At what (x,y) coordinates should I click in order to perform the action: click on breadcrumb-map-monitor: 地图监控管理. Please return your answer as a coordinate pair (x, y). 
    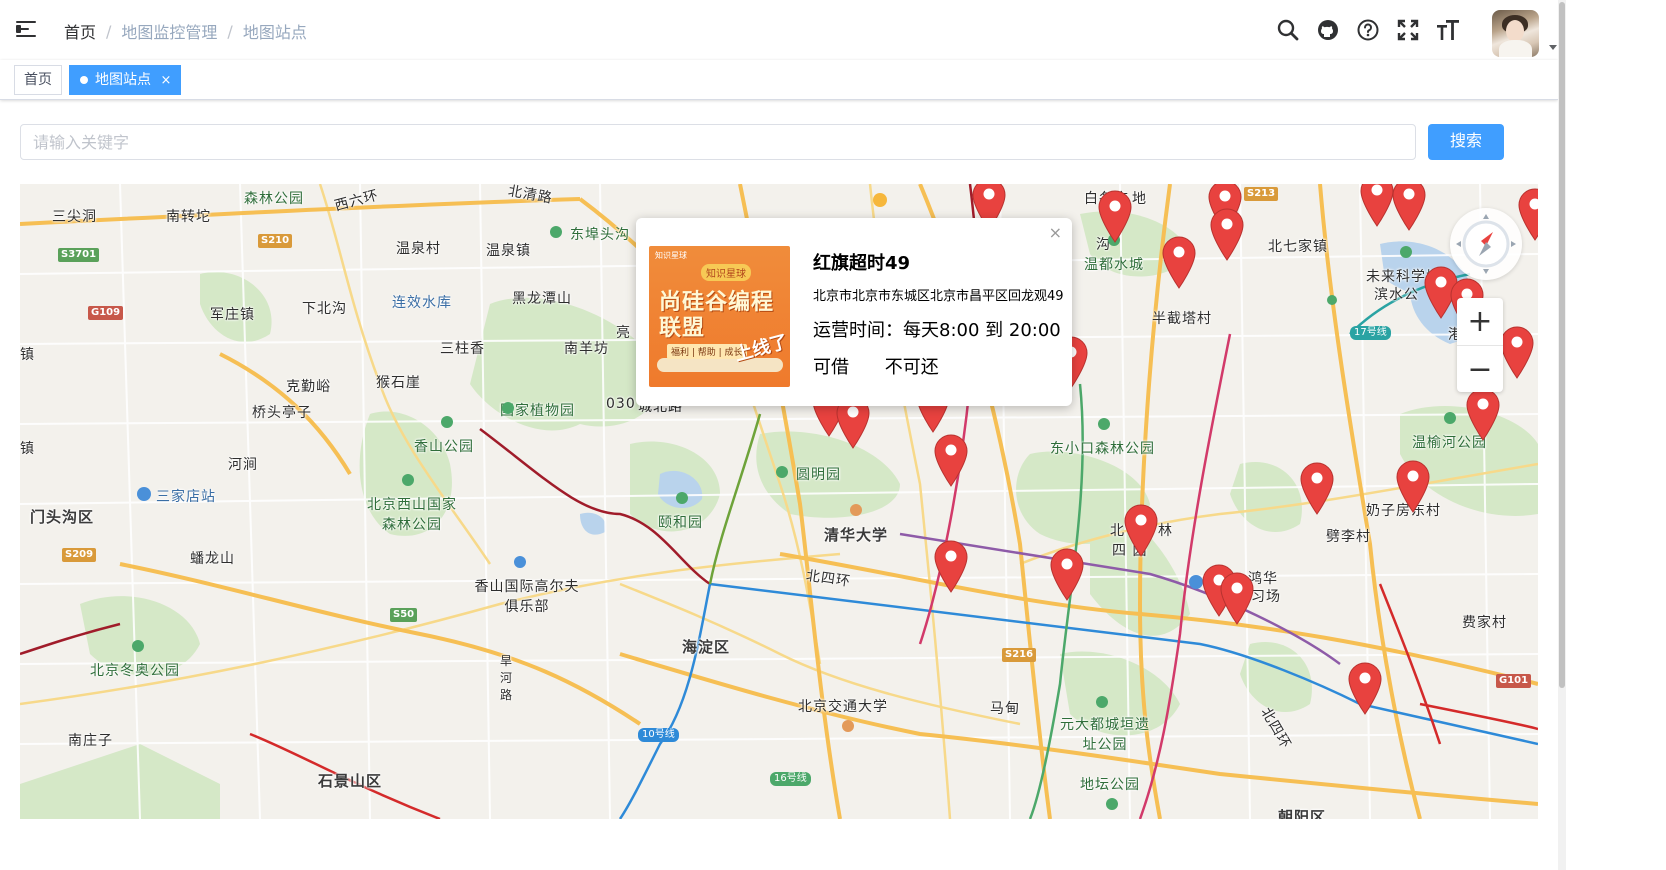
    Looking at the image, I should click on (169, 32).